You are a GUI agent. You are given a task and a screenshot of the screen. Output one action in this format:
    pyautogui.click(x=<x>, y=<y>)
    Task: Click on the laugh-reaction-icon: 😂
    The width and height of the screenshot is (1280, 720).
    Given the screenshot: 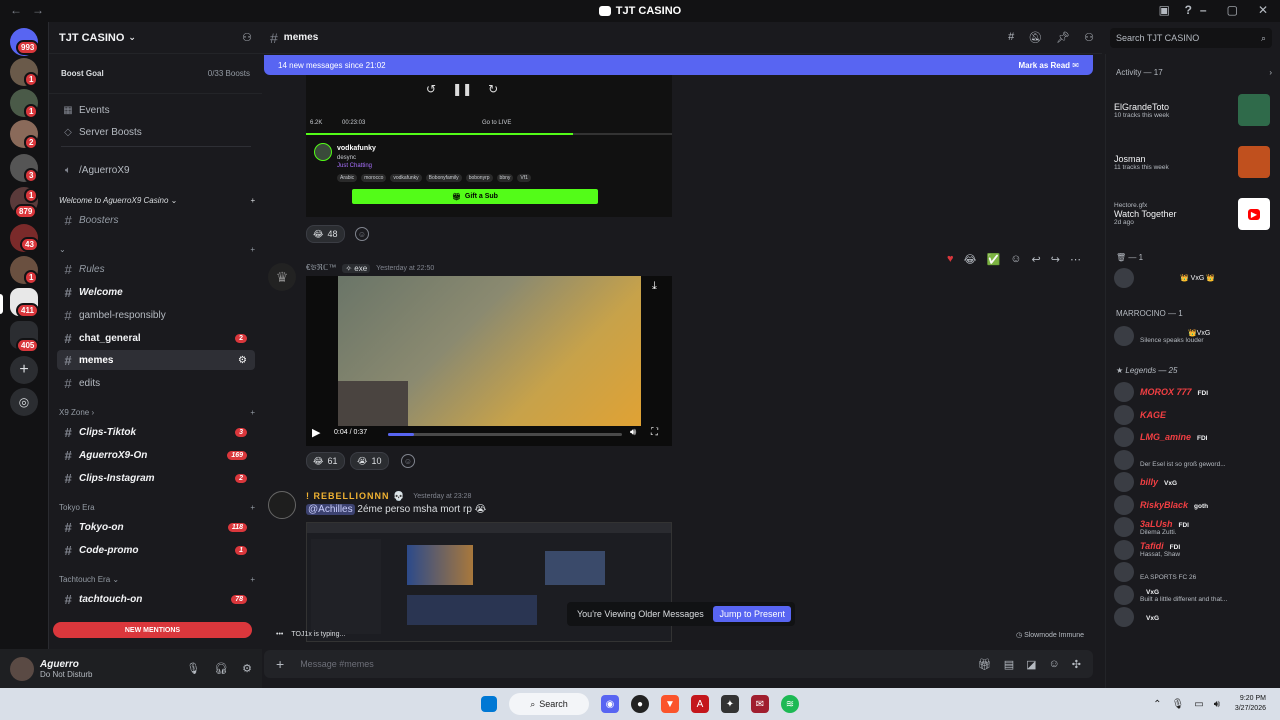 What is the action you would take?
    pyautogui.click(x=970, y=259)
    